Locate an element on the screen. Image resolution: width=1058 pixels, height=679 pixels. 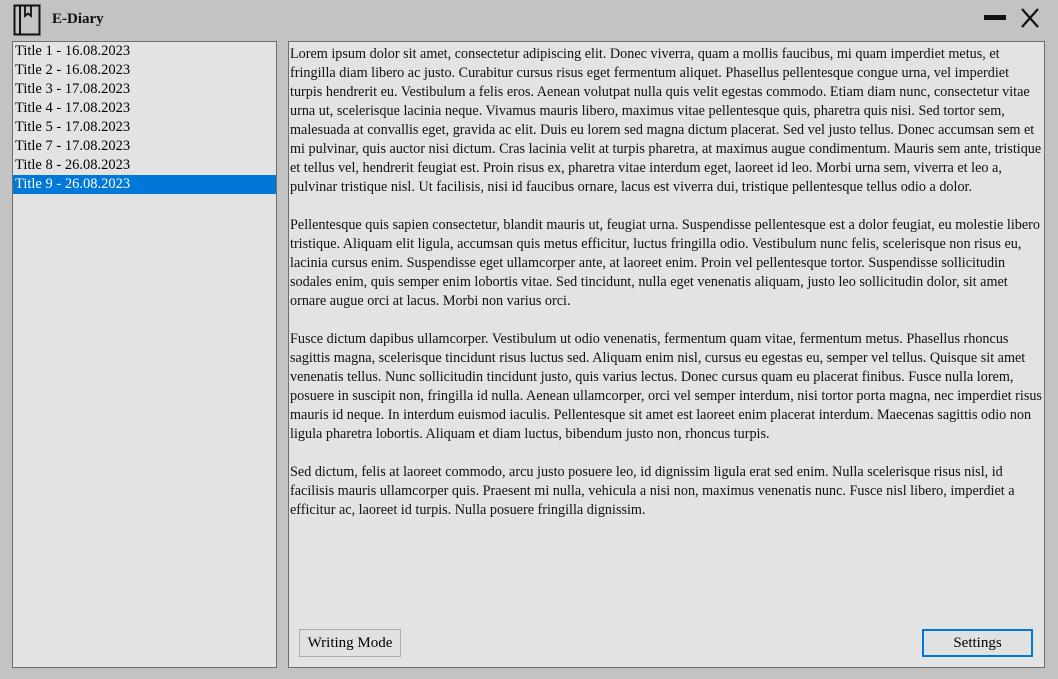
minimize-icon is located at coordinates (995, 17).